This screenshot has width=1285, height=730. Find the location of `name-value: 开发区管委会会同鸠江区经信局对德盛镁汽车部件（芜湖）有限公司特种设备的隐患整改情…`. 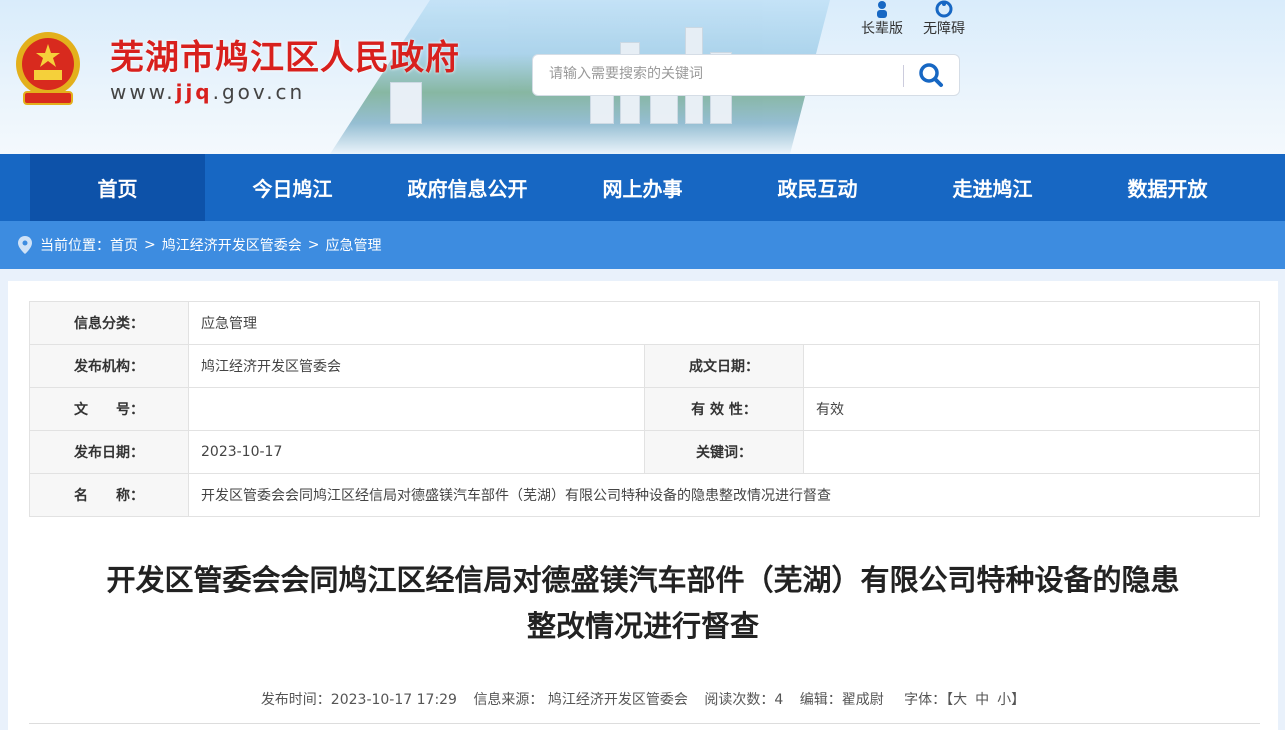

name-value: 开发区管委会会同鸠江区经信局对德盛镁汽车部件（芜湖）有限公司特种设备的隐患整改情… is located at coordinates (724, 495).